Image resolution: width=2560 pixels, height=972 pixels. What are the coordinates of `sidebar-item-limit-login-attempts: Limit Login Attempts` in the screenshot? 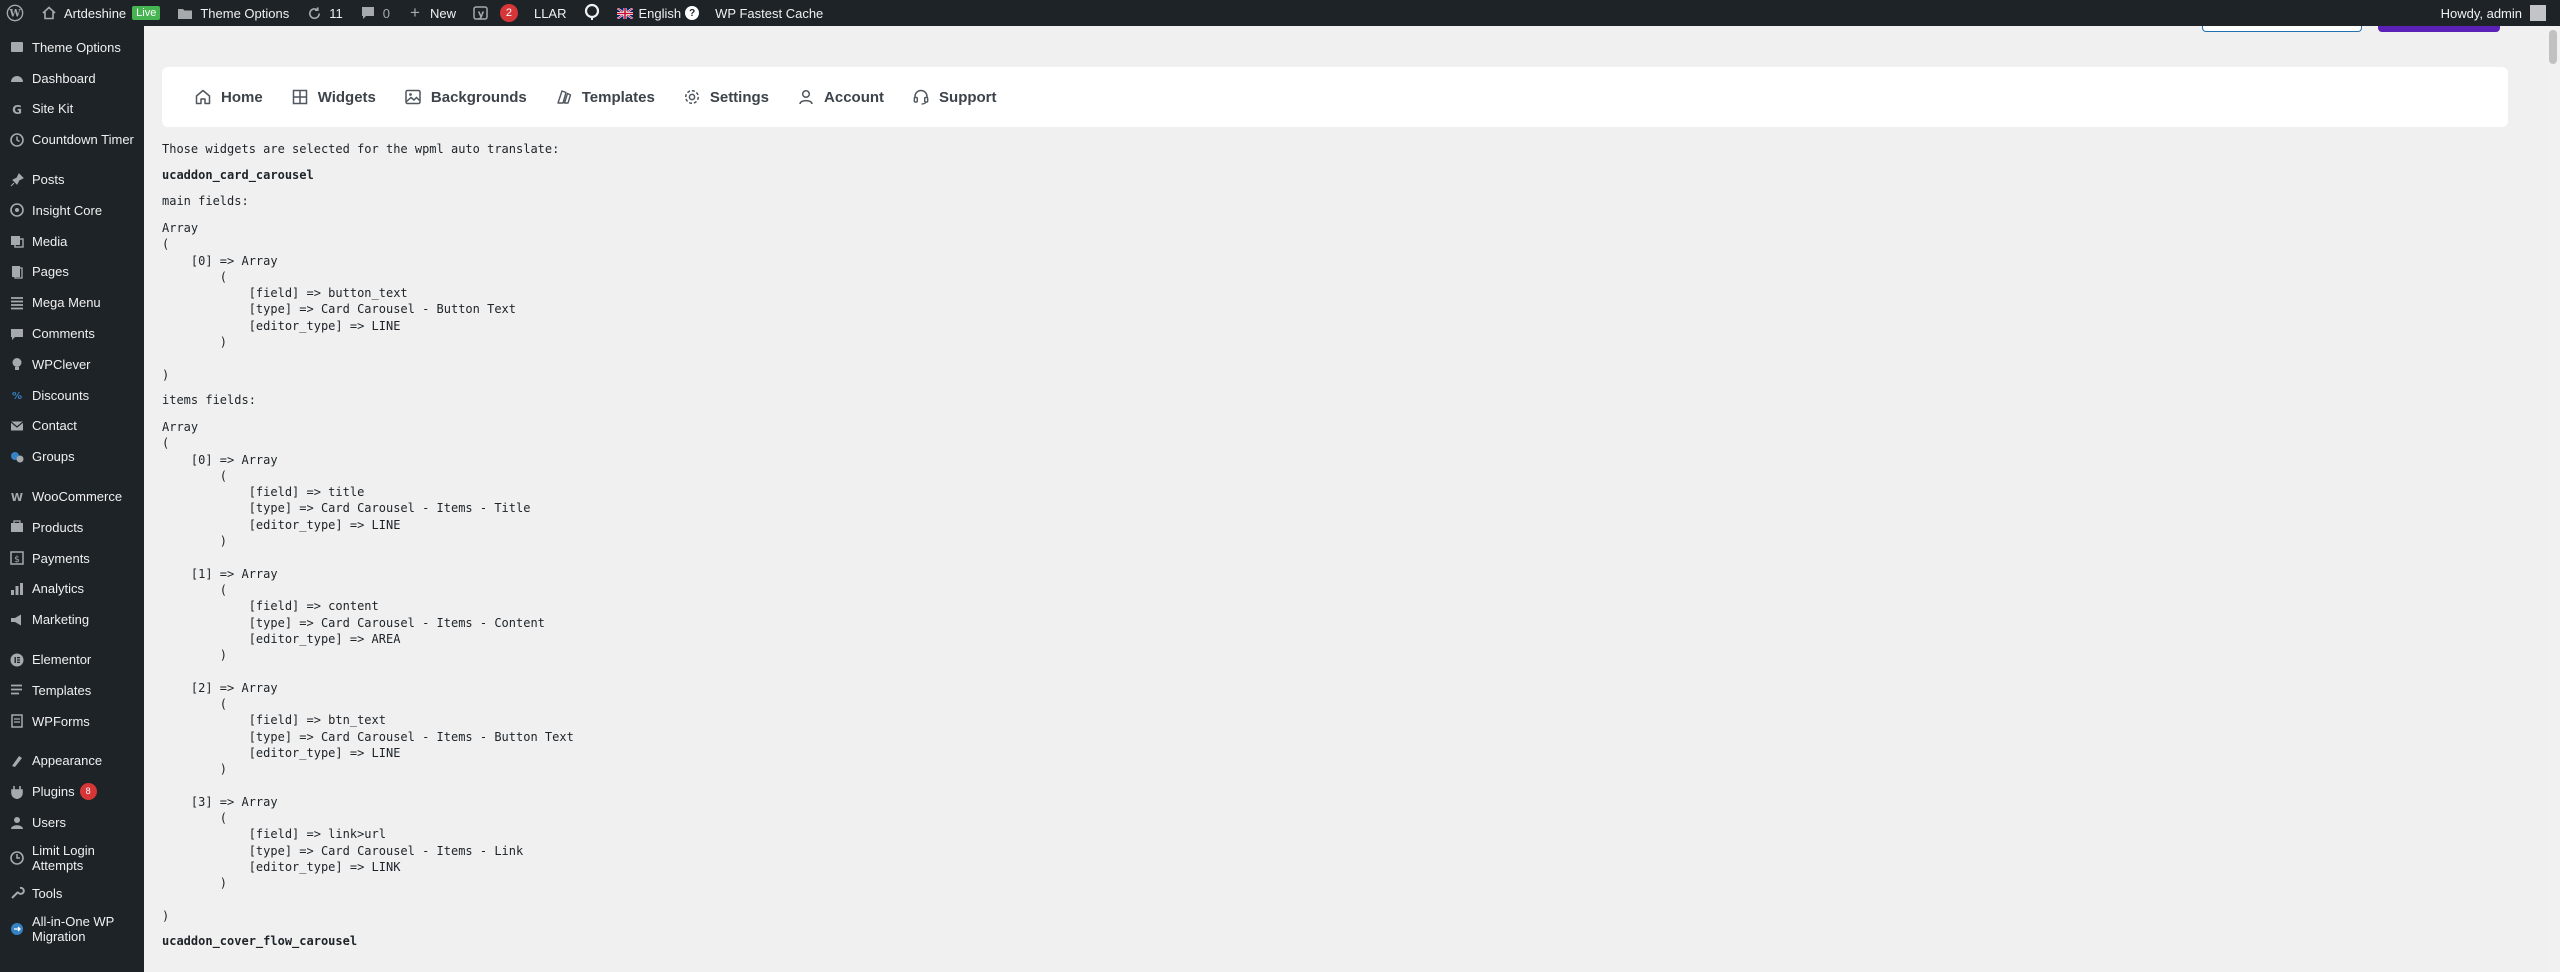 It's located at (72, 858).